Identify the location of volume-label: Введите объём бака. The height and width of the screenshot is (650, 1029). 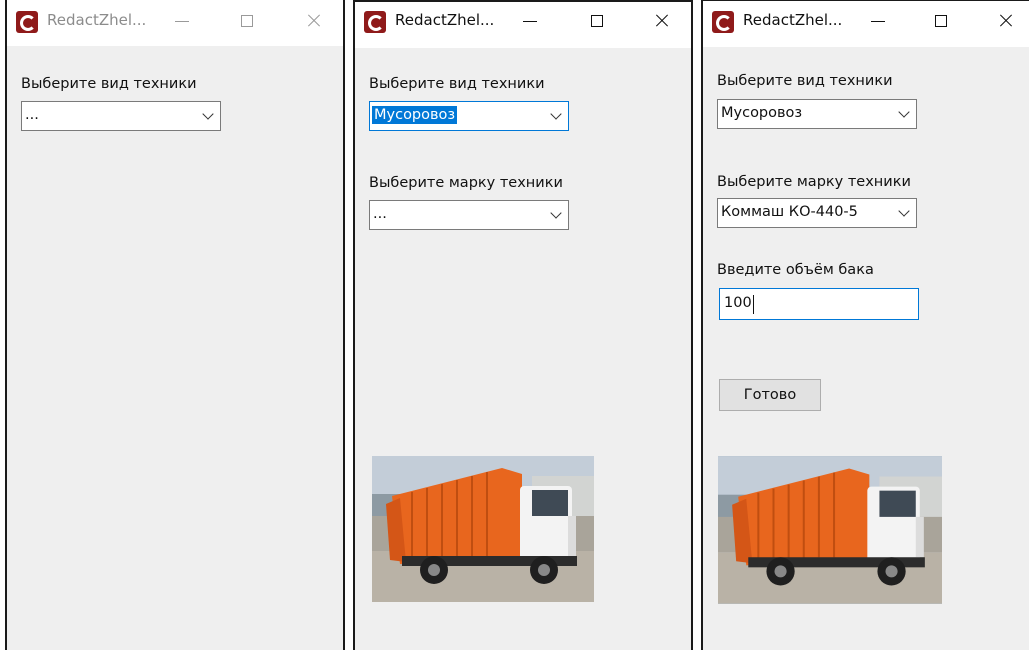
(795, 270).